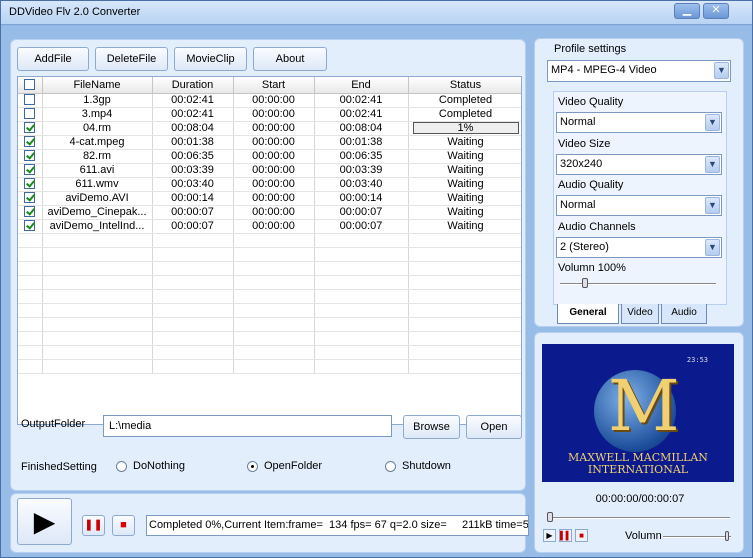  Describe the element at coordinates (97, 142) in the screenshot. I see `cell-name: 4-cat.mpeg` at that location.